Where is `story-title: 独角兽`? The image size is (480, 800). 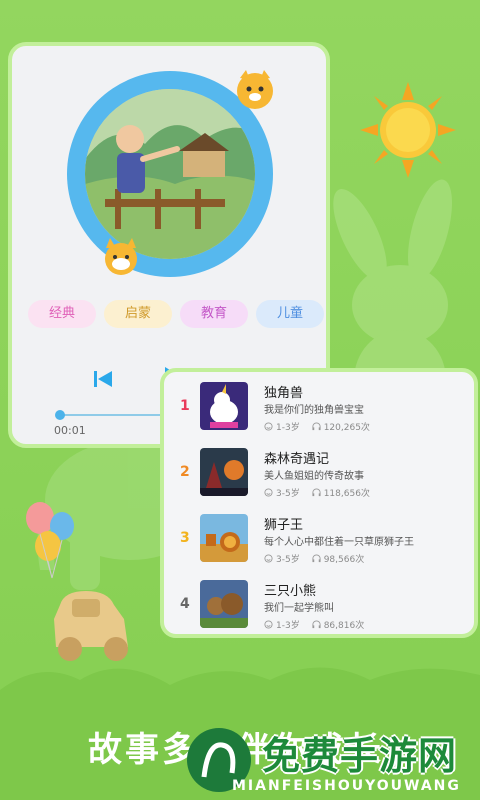
story-title: 独角兽 is located at coordinates (284, 393).